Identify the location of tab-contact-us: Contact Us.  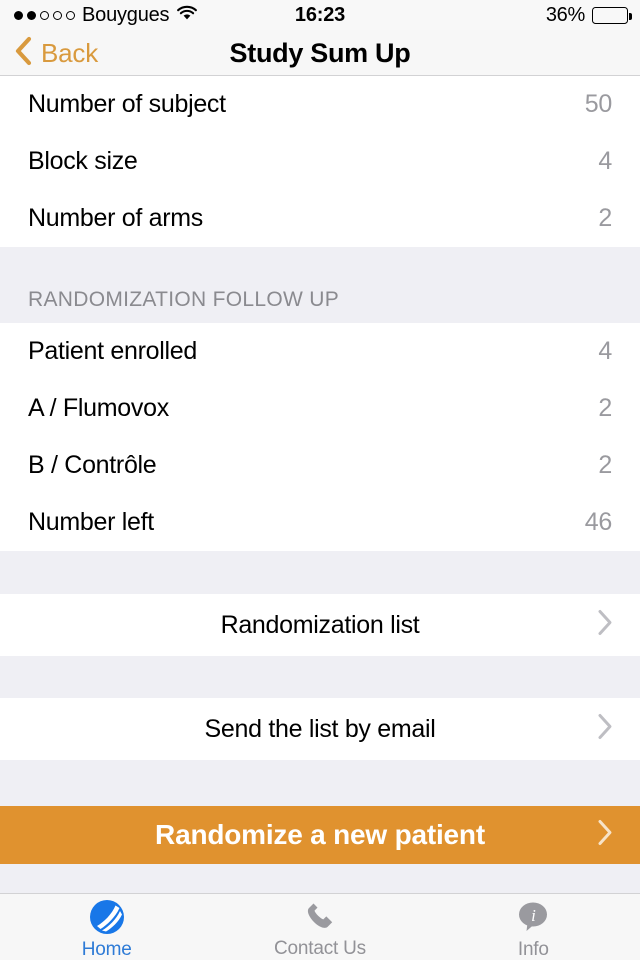
(319, 927).